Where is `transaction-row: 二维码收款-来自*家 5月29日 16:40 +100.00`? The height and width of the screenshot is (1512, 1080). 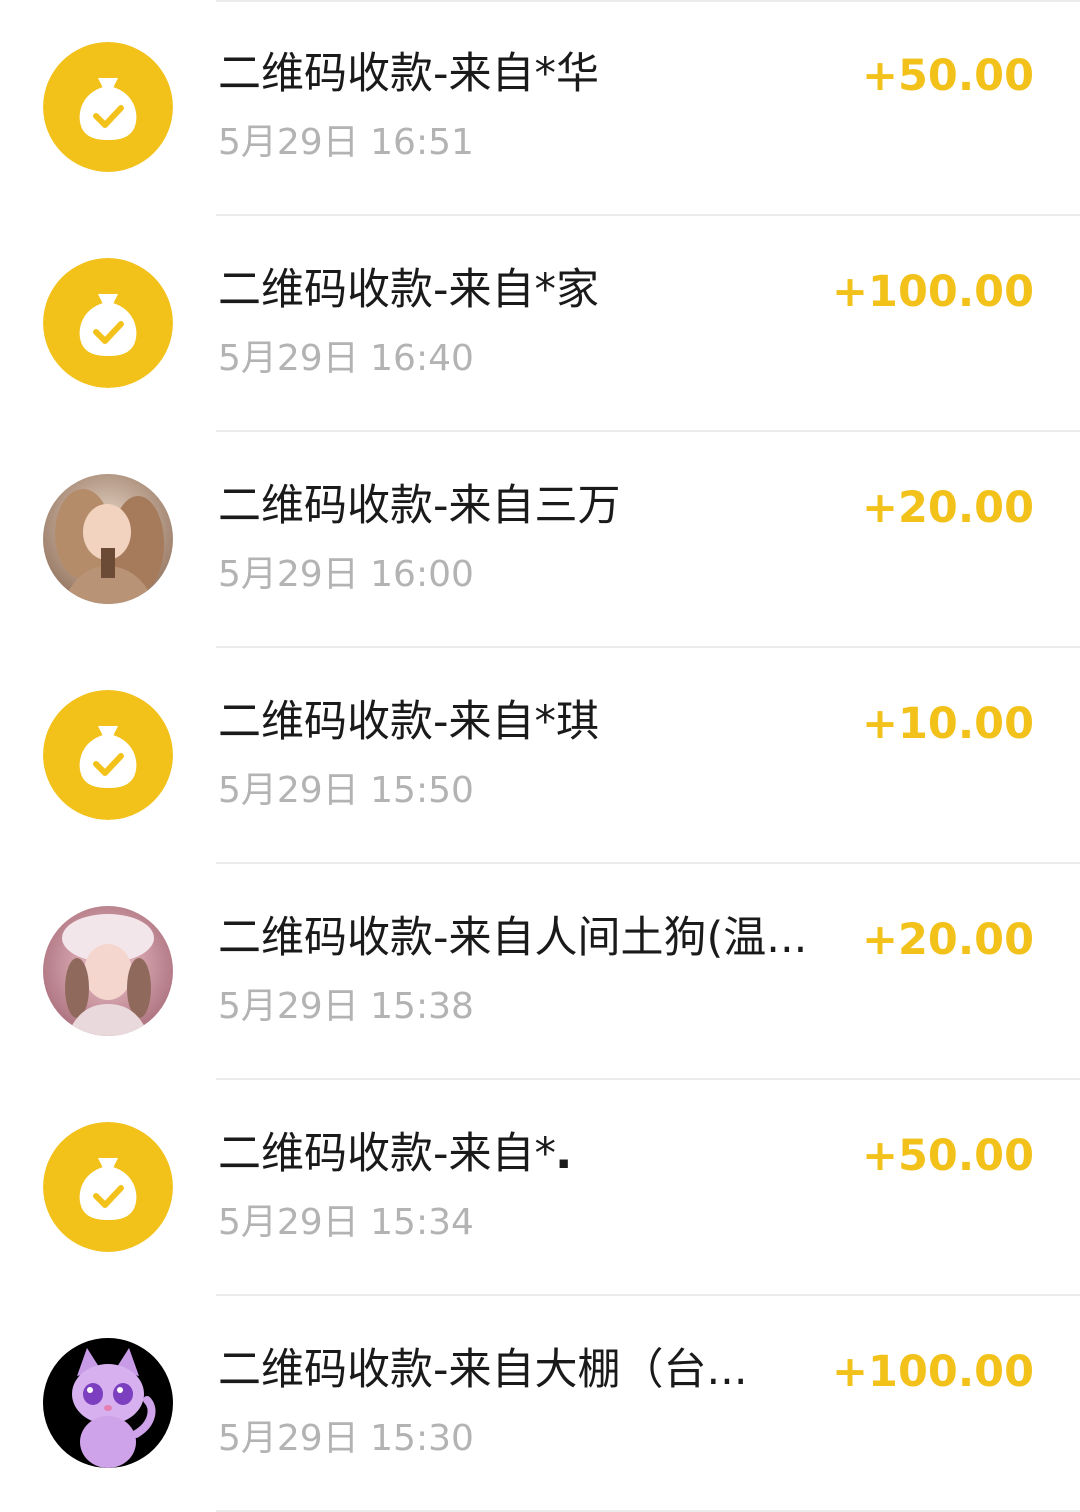
transaction-row: 二维码收款-来自*家 5月29日 16:40 +100.00 is located at coordinates (540, 324).